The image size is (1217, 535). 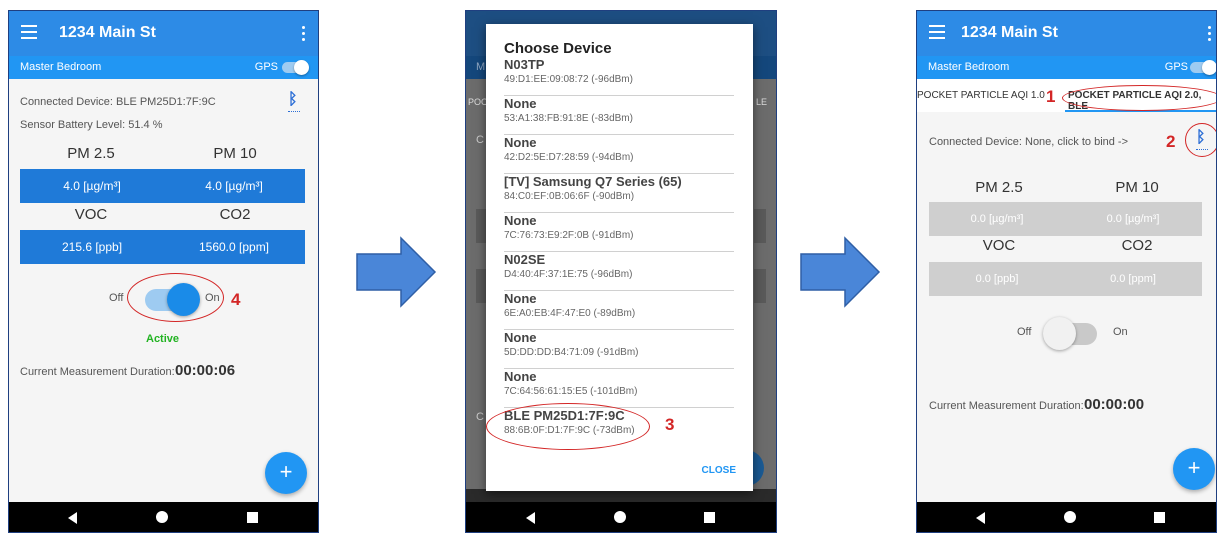 I want to click on duration-value: 00:00:06, so click(x=205, y=370).